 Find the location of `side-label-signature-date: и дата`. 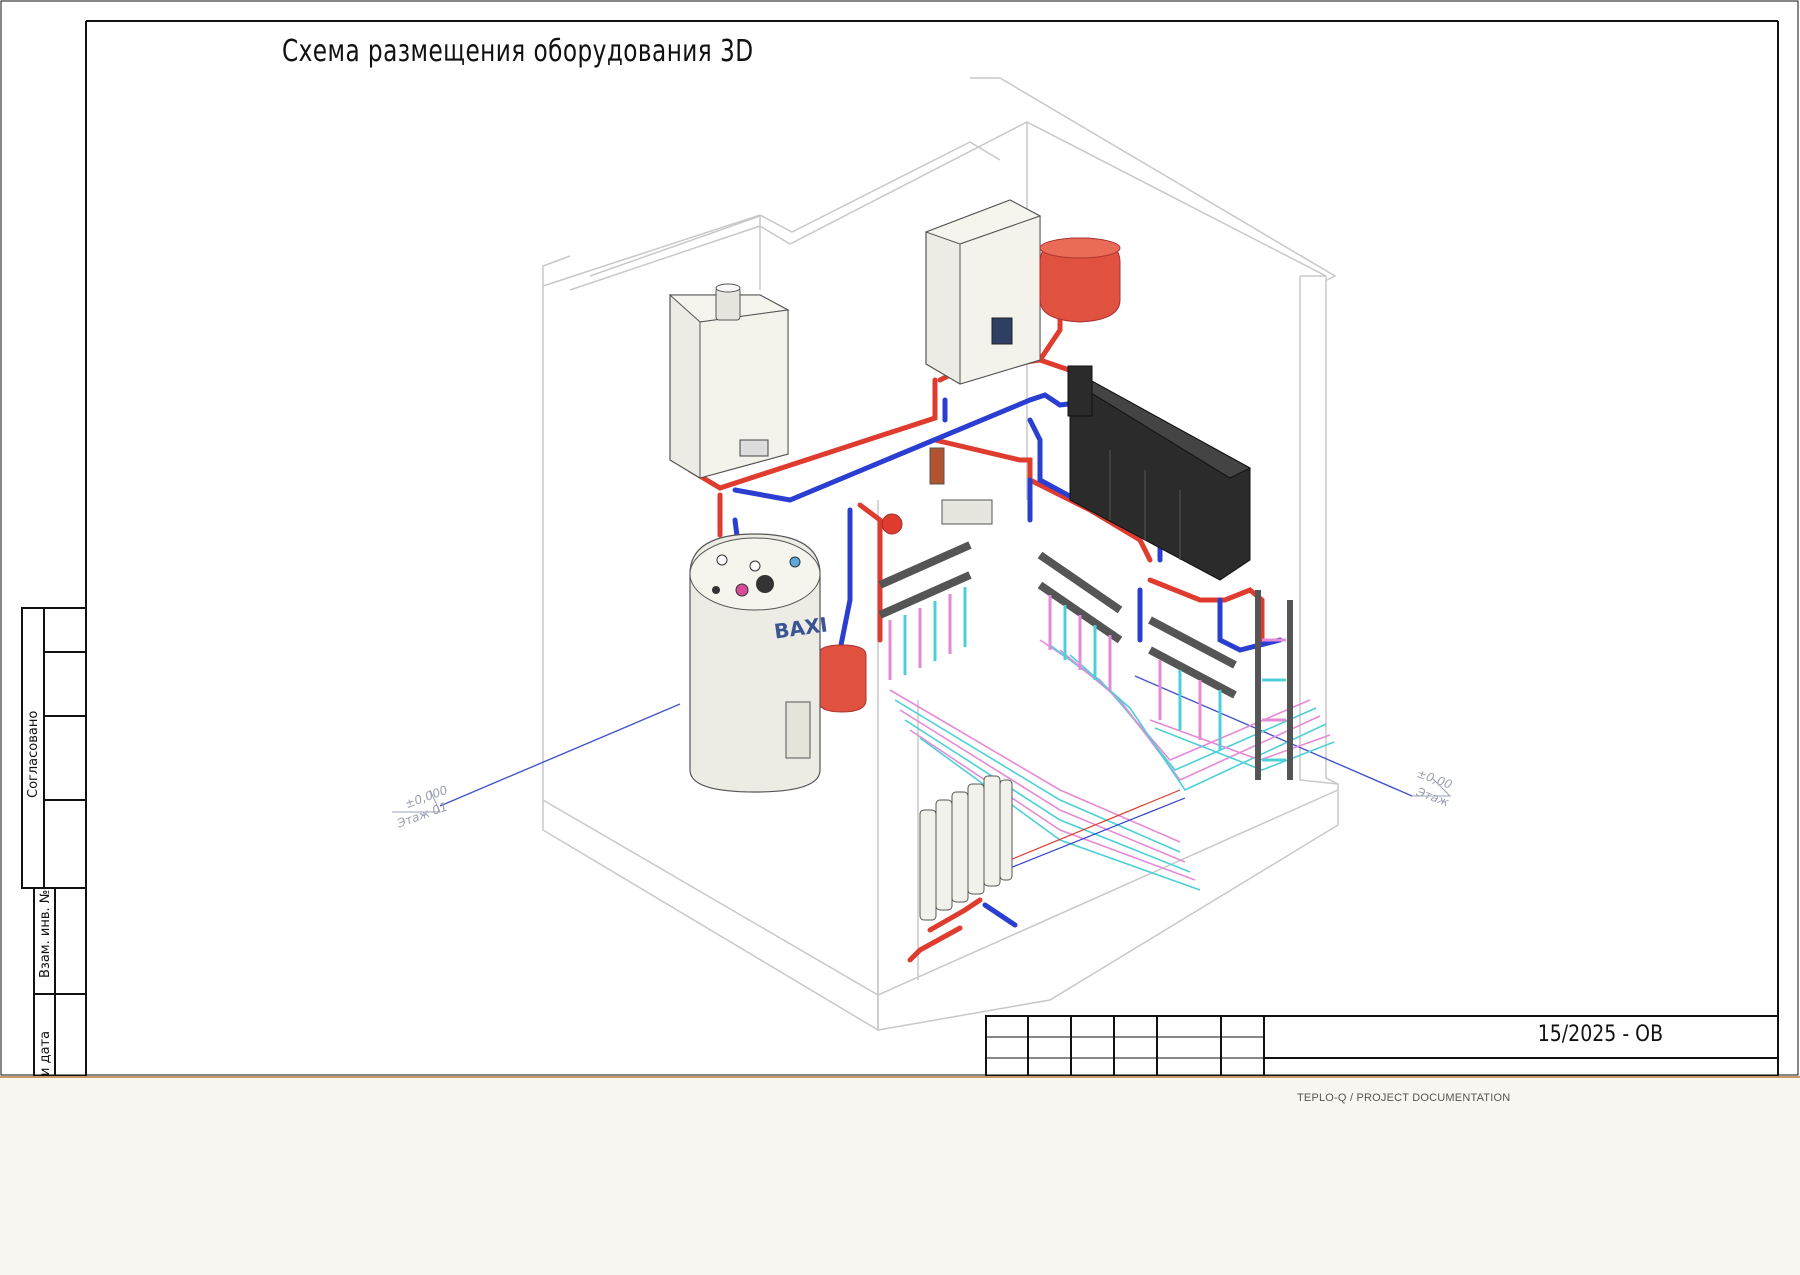

side-label-signature-date: и дата is located at coordinates (45, 1053).